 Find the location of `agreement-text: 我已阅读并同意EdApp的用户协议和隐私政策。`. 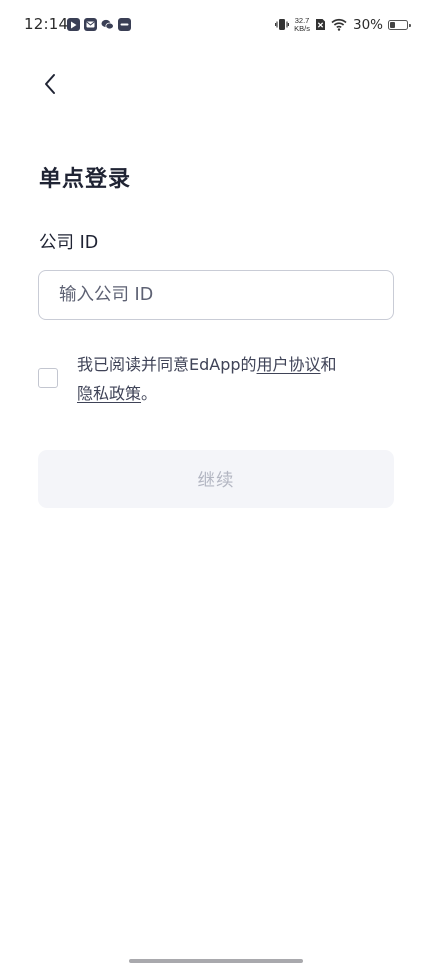

agreement-text: 我已阅读并同意EdApp的用户协议和隐私政策。 is located at coordinates (237, 379).